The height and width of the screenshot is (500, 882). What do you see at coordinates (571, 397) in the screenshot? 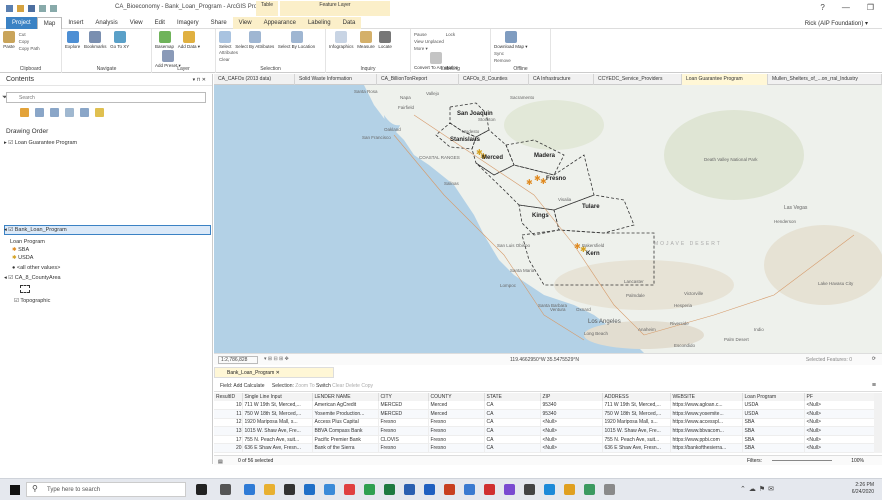
I see `column-header: ZIP` at bounding box center [571, 397].